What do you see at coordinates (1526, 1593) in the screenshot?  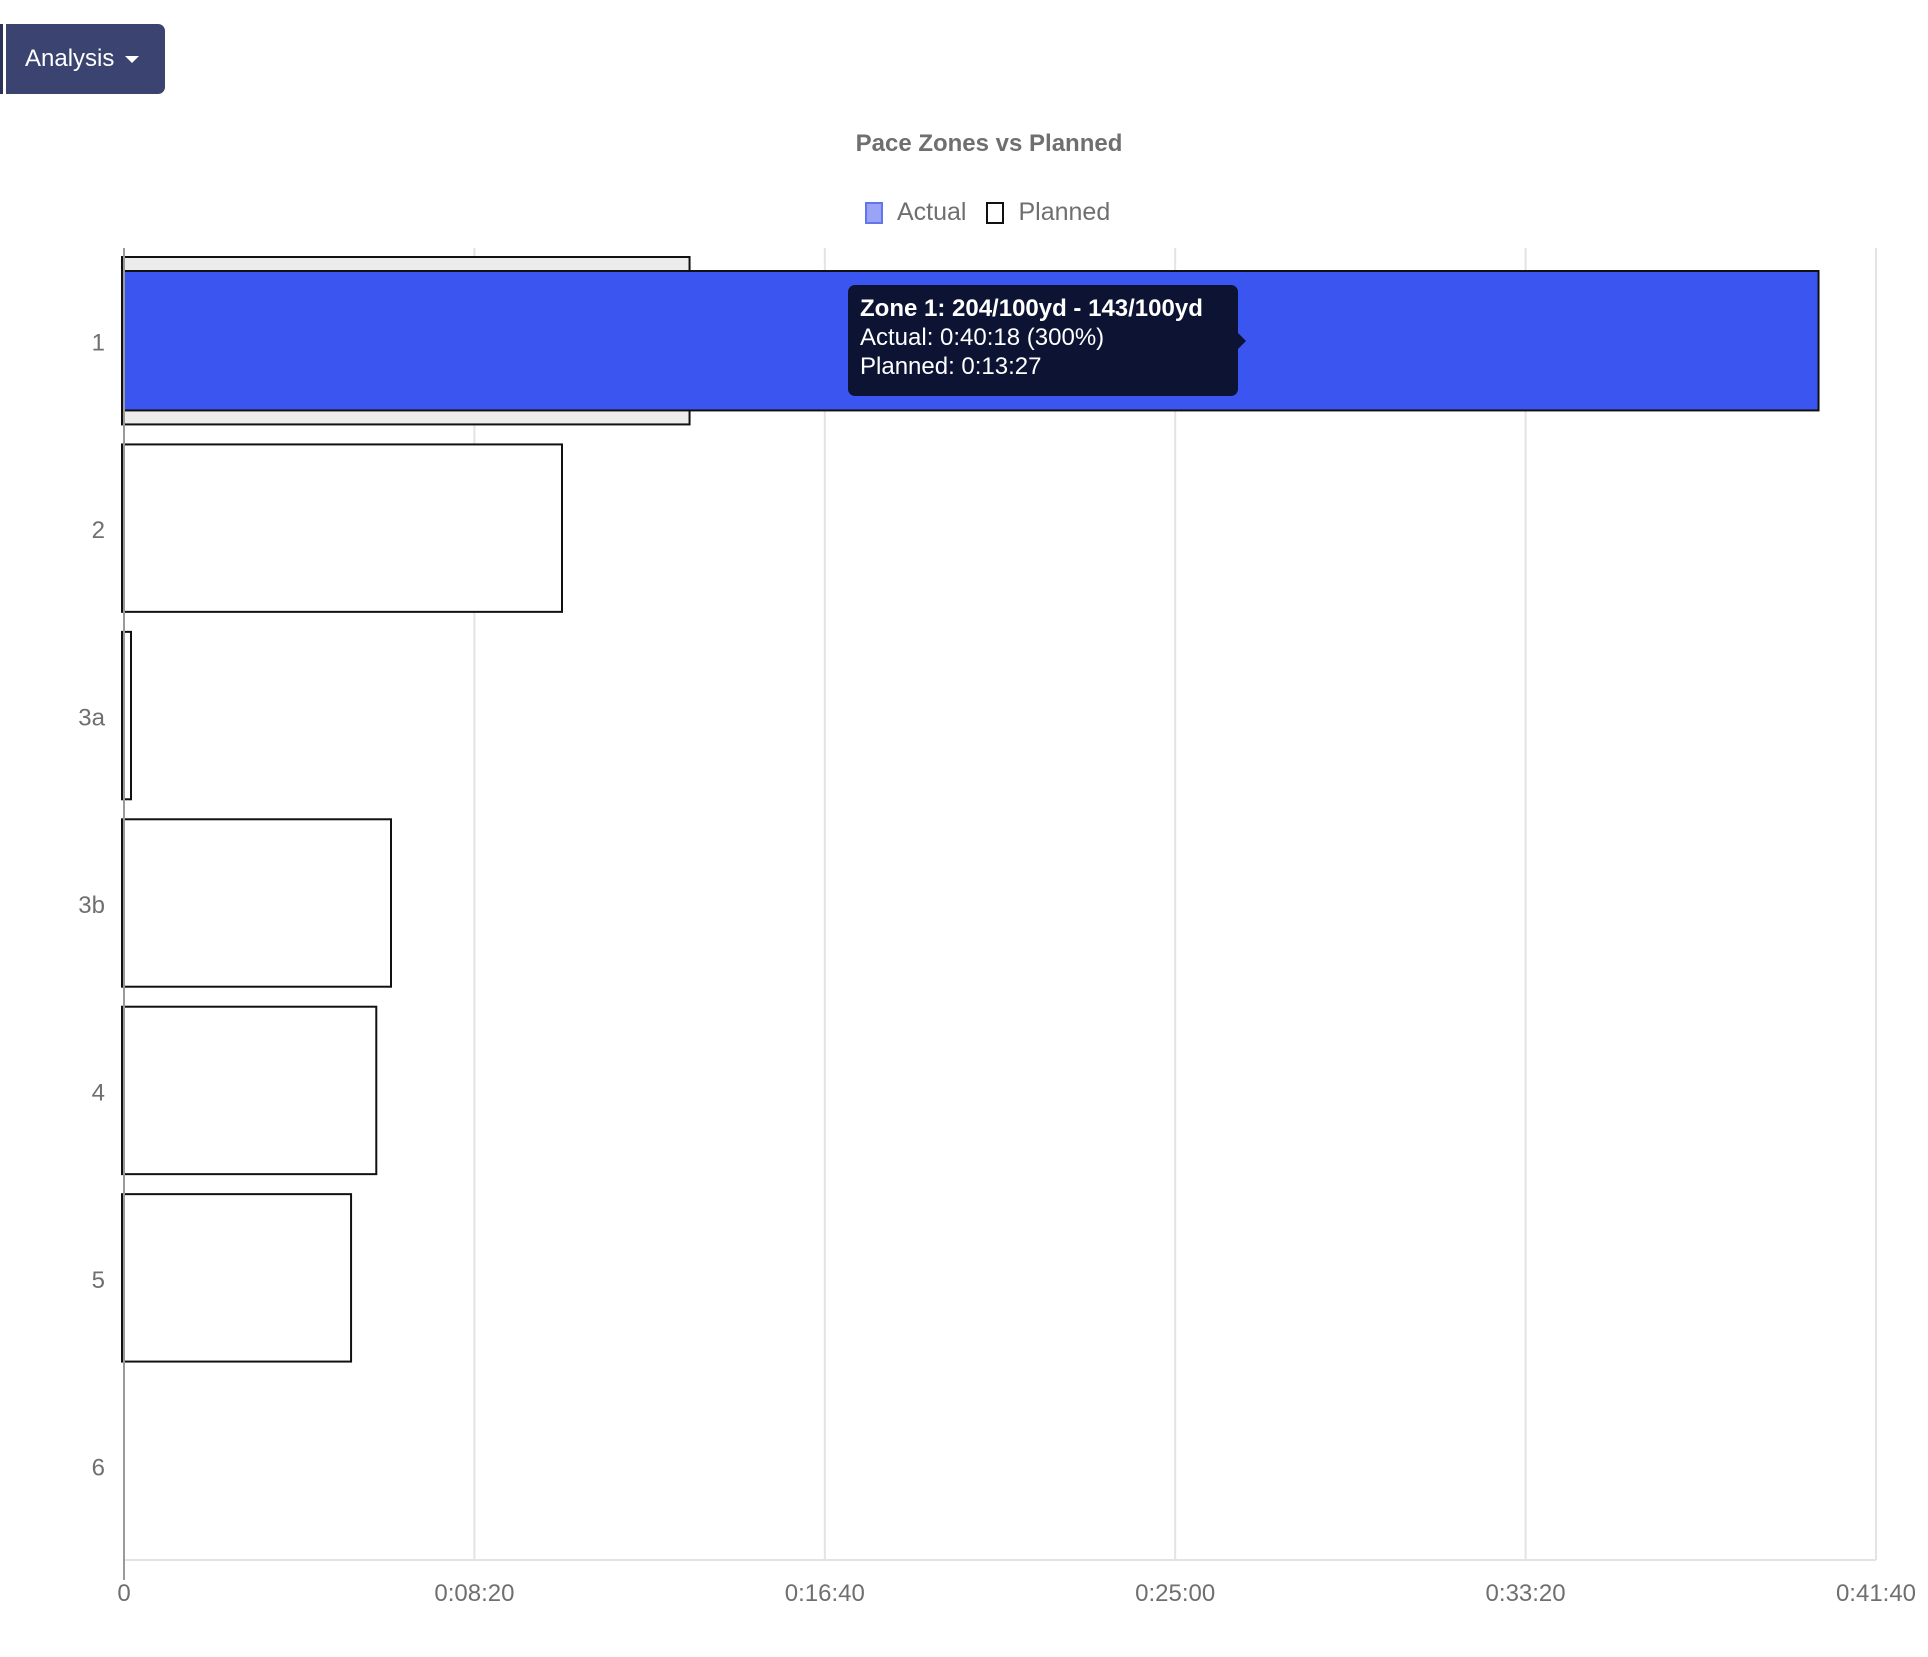 I see `x-tick-label: 0:33:20` at bounding box center [1526, 1593].